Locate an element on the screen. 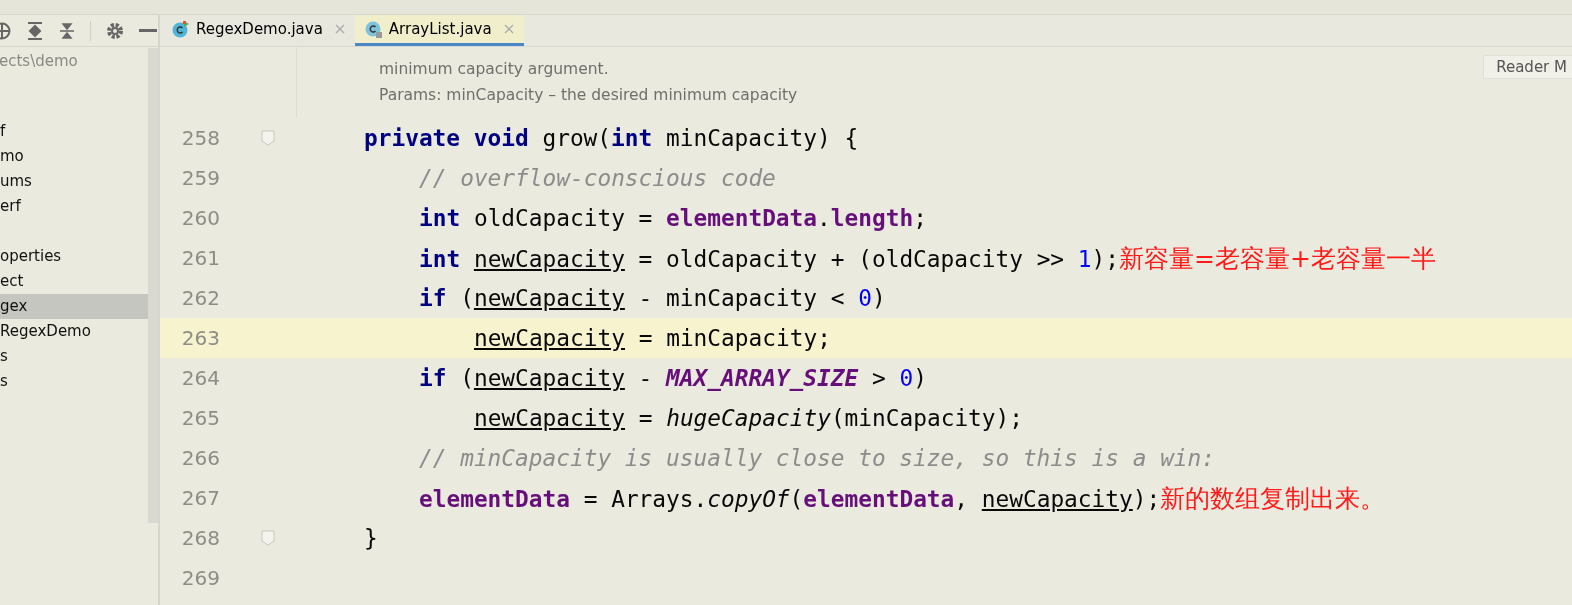  doc-text: minimum capacity argument. is located at coordinates (494, 69).